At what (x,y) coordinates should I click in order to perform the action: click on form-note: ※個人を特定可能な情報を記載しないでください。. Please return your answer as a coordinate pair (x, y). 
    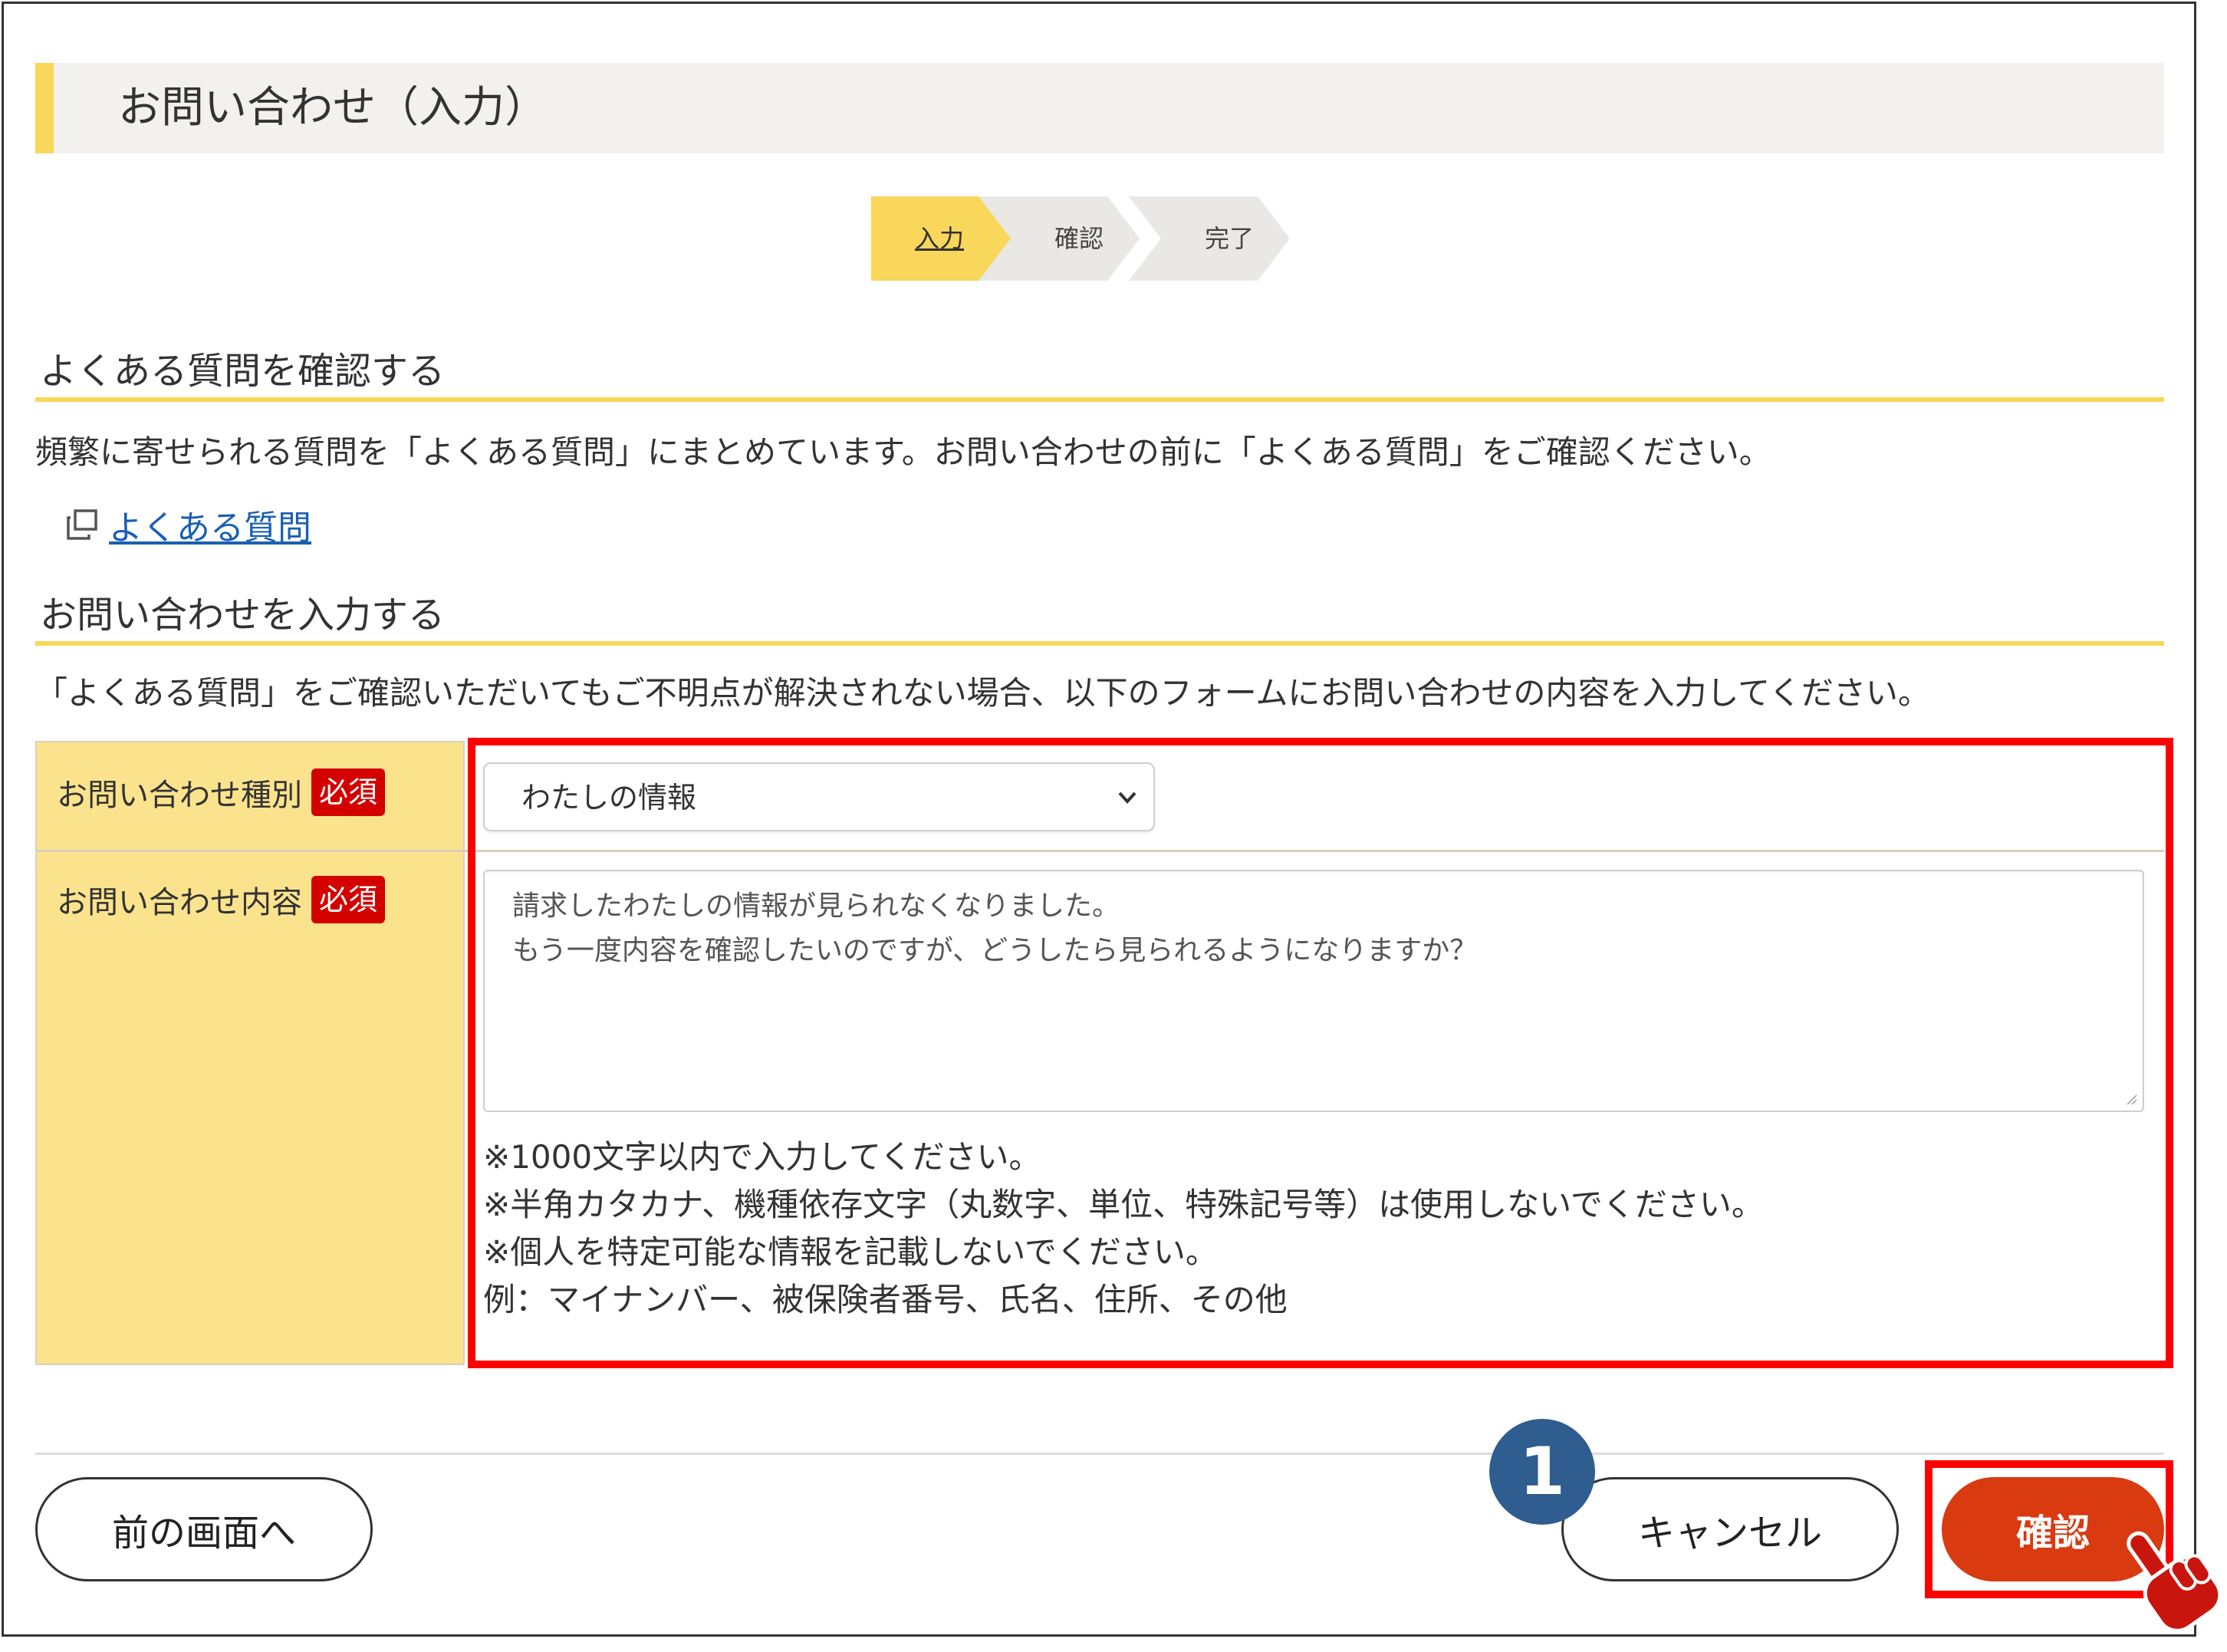
    Looking at the image, I should click on (851, 1252).